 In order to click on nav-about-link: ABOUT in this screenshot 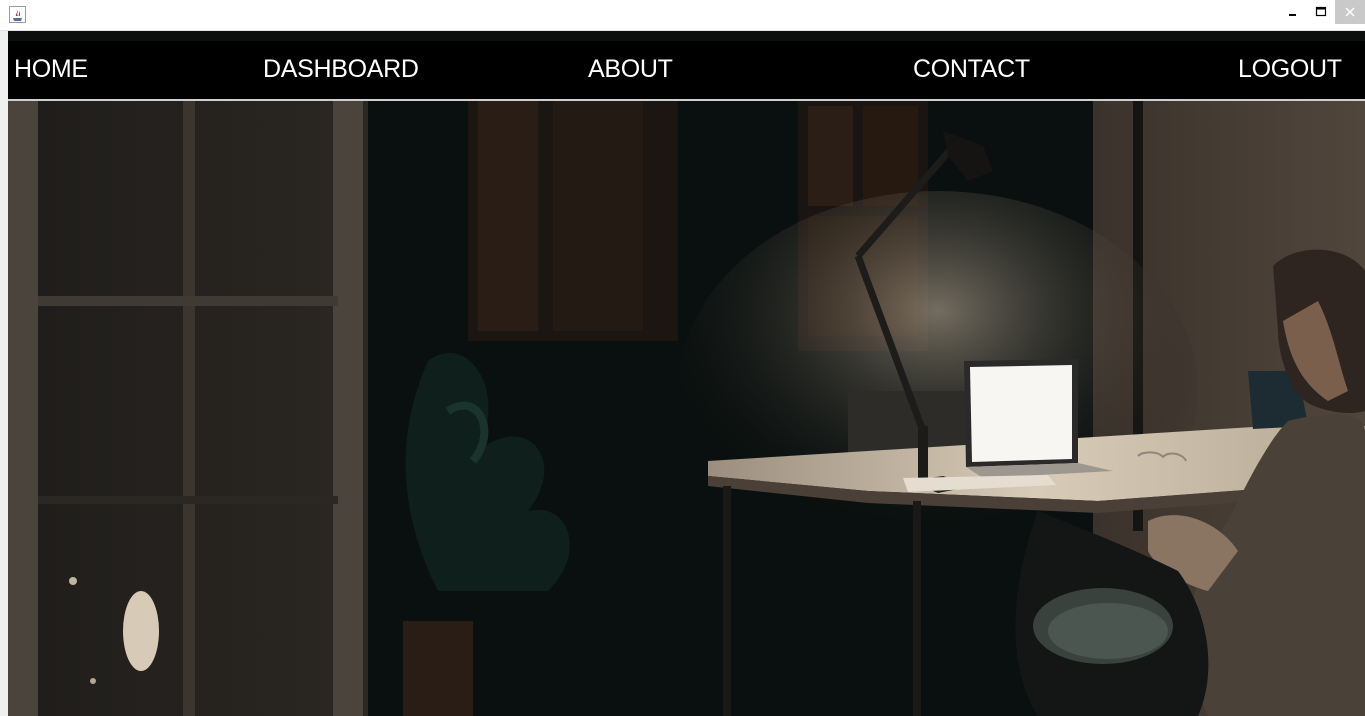, I will do `click(630, 69)`.